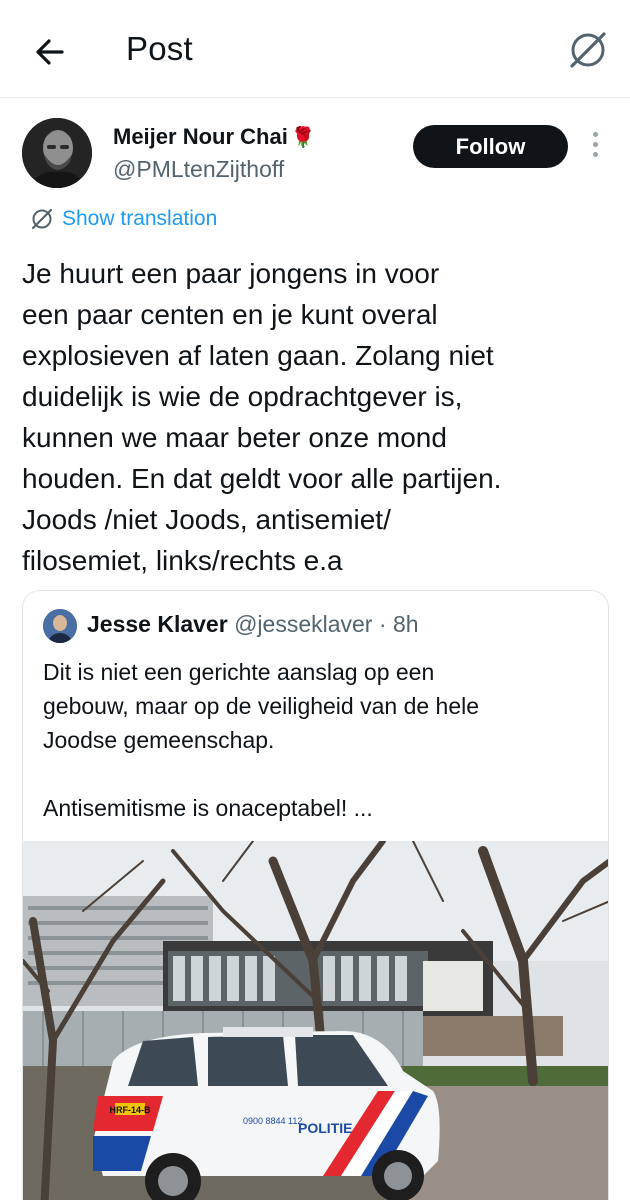 The width and height of the screenshot is (630, 1200). What do you see at coordinates (57, 153) in the screenshot?
I see `author-avatar` at bounding box center [57, 153].